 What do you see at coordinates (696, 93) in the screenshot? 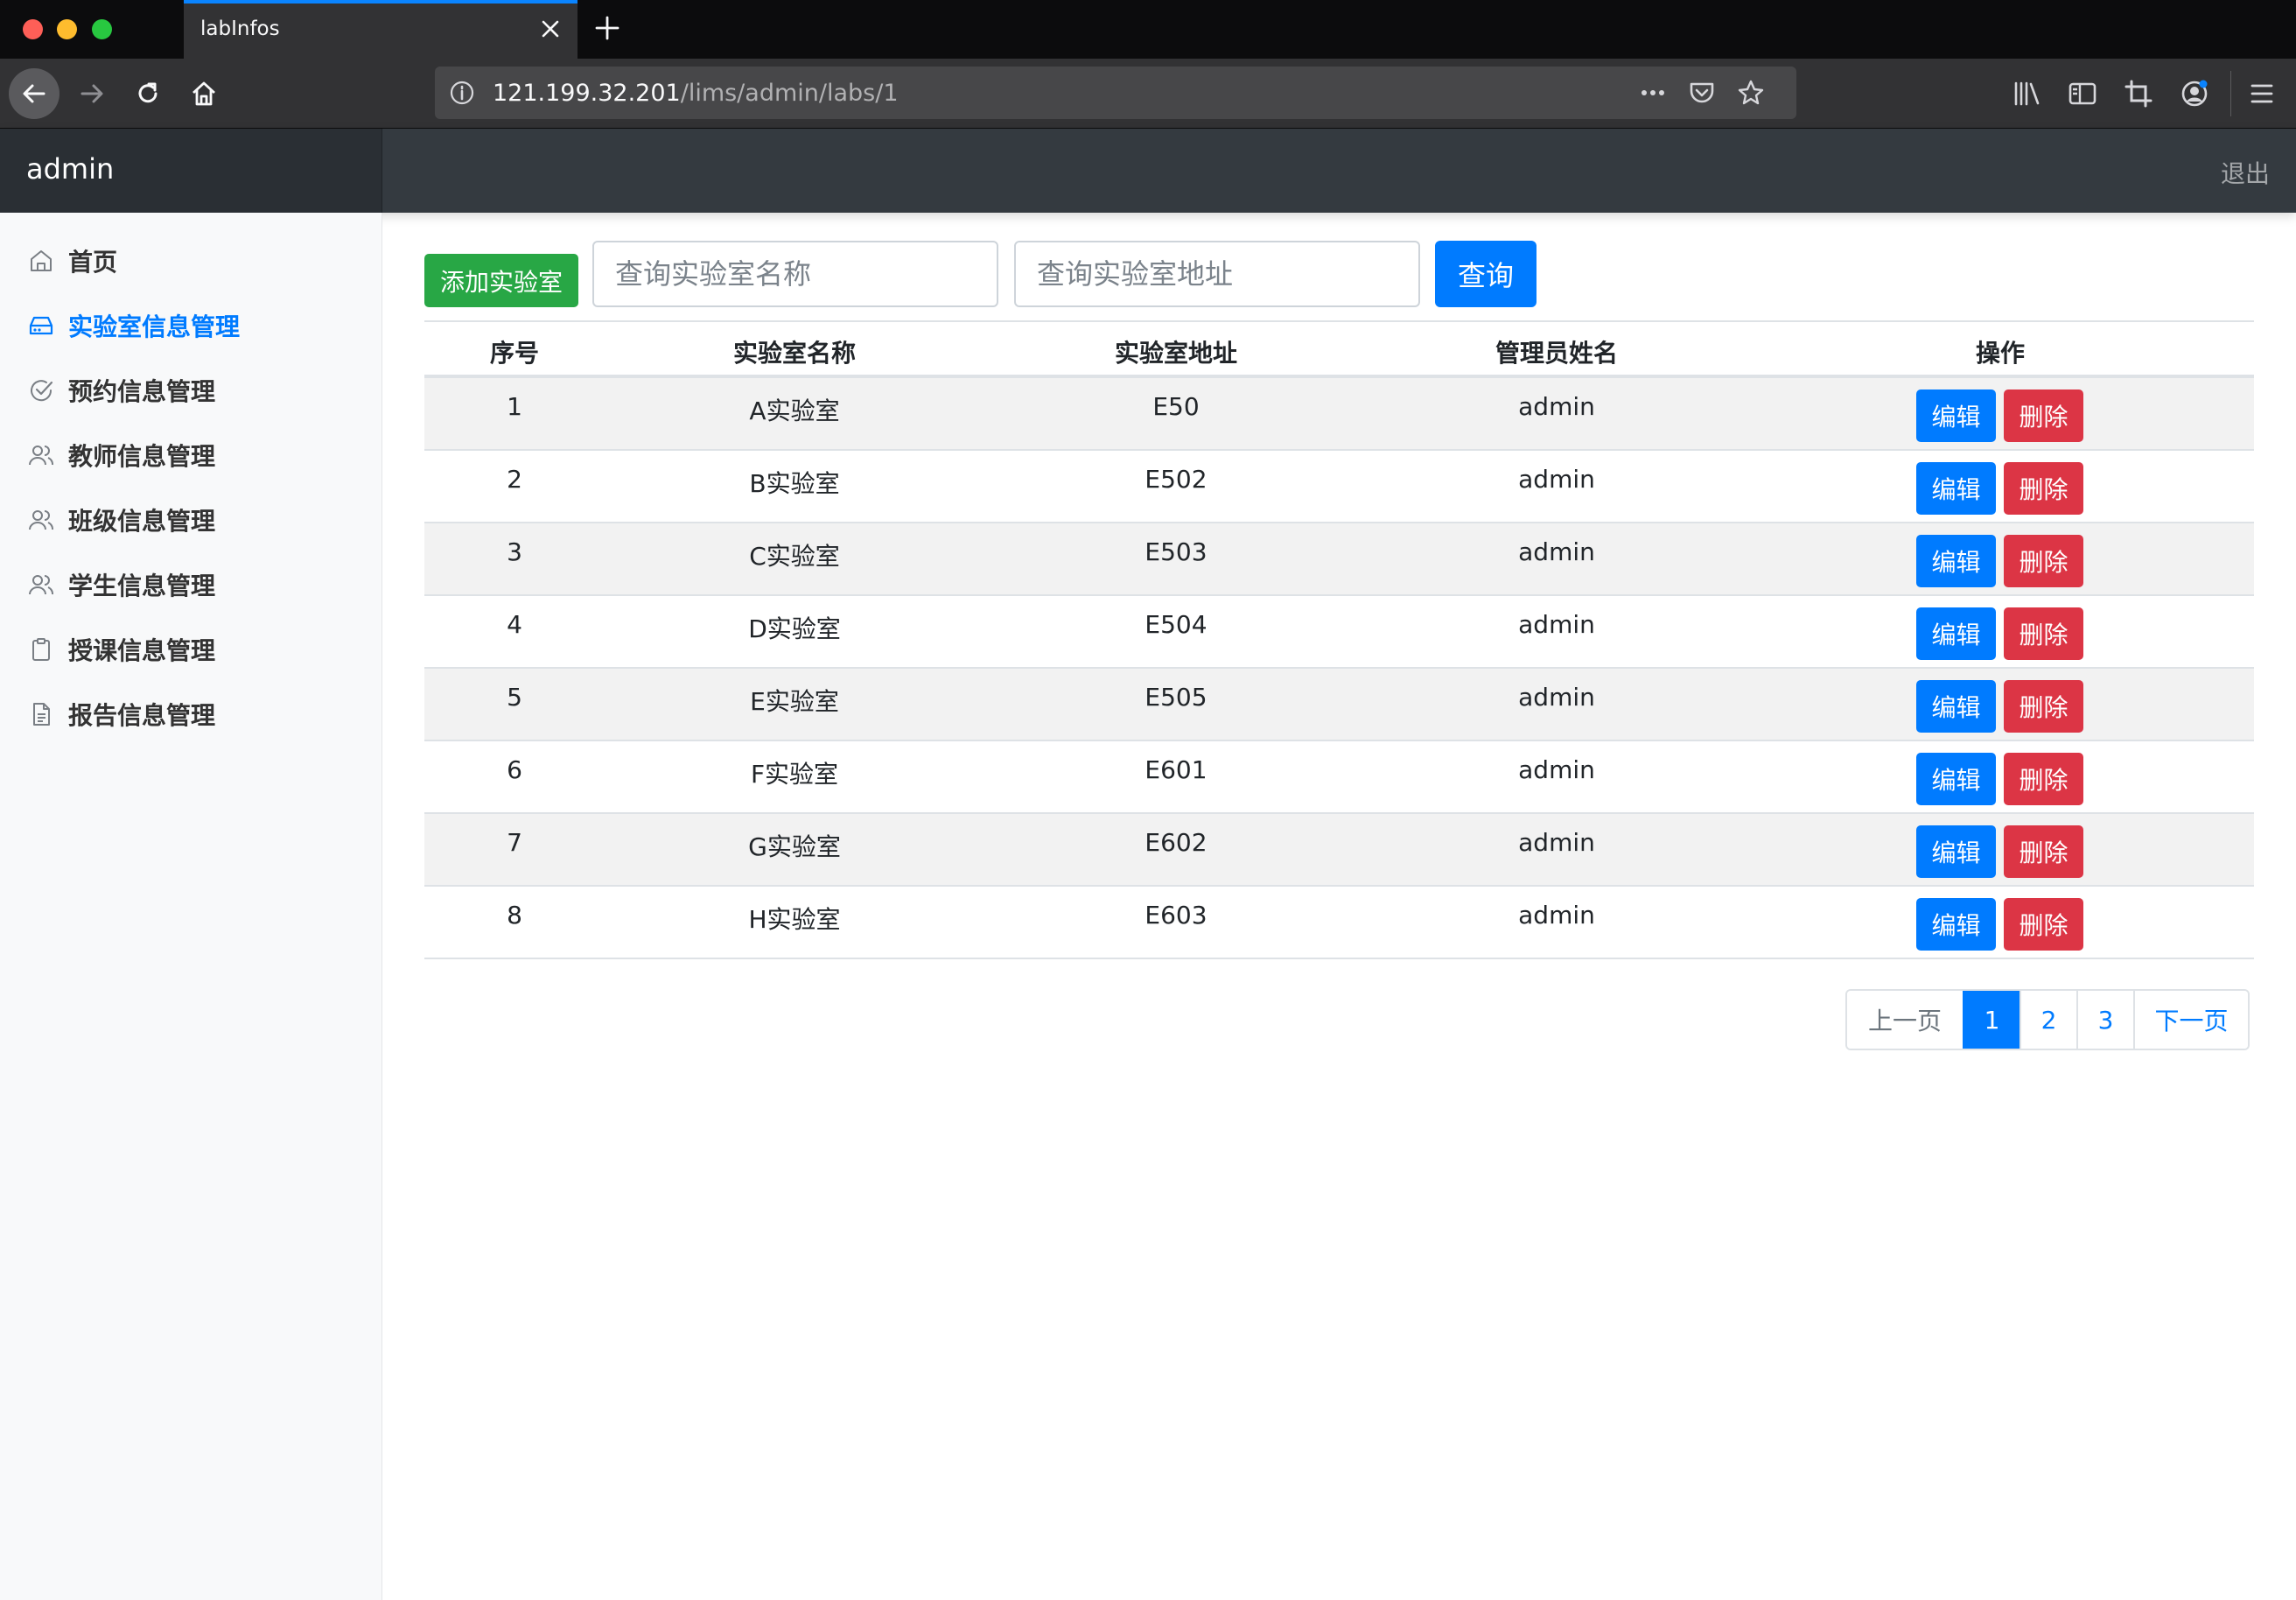
I see `url-text: 121.199.32.201/lims/admin/labs/1` at bounding box center [696, 93].